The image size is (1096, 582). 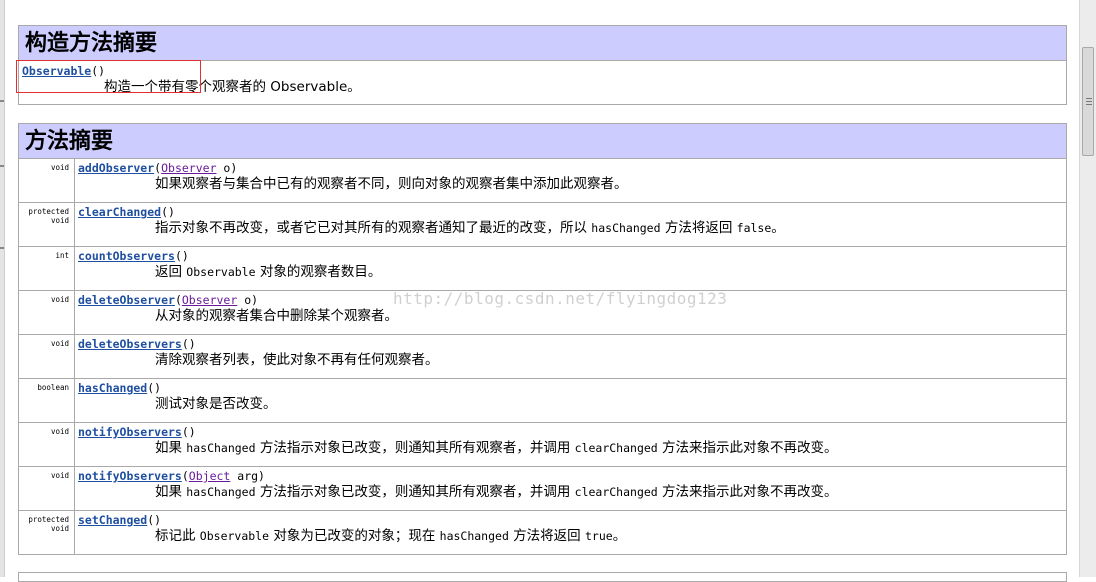 What do you see at coordinates (126, 300) in the screenshot?
I see `method-link: deleteObserver` at bounding box center [126, 300].